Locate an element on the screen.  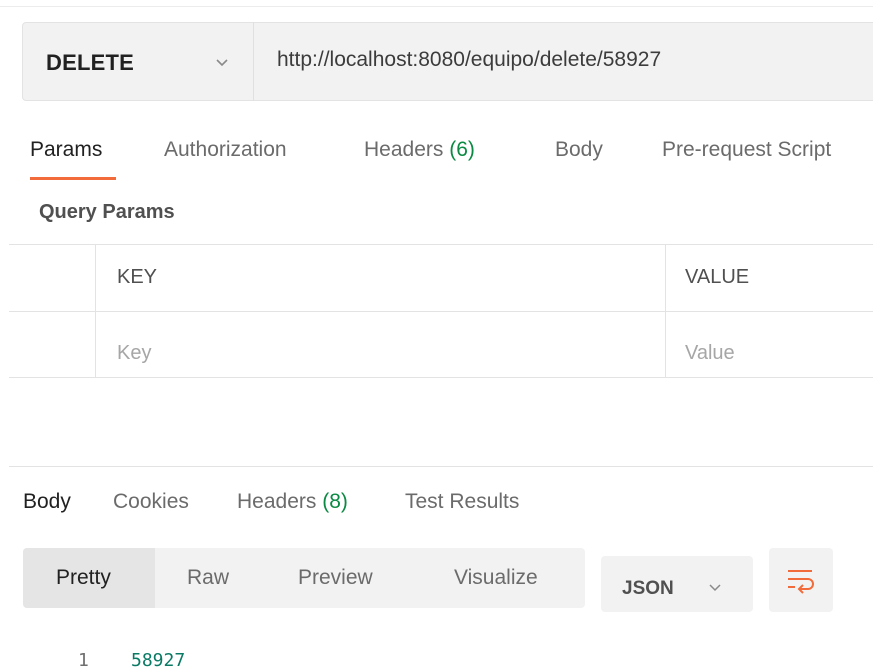
line-number: 1 is located at coordinates (83, 660).